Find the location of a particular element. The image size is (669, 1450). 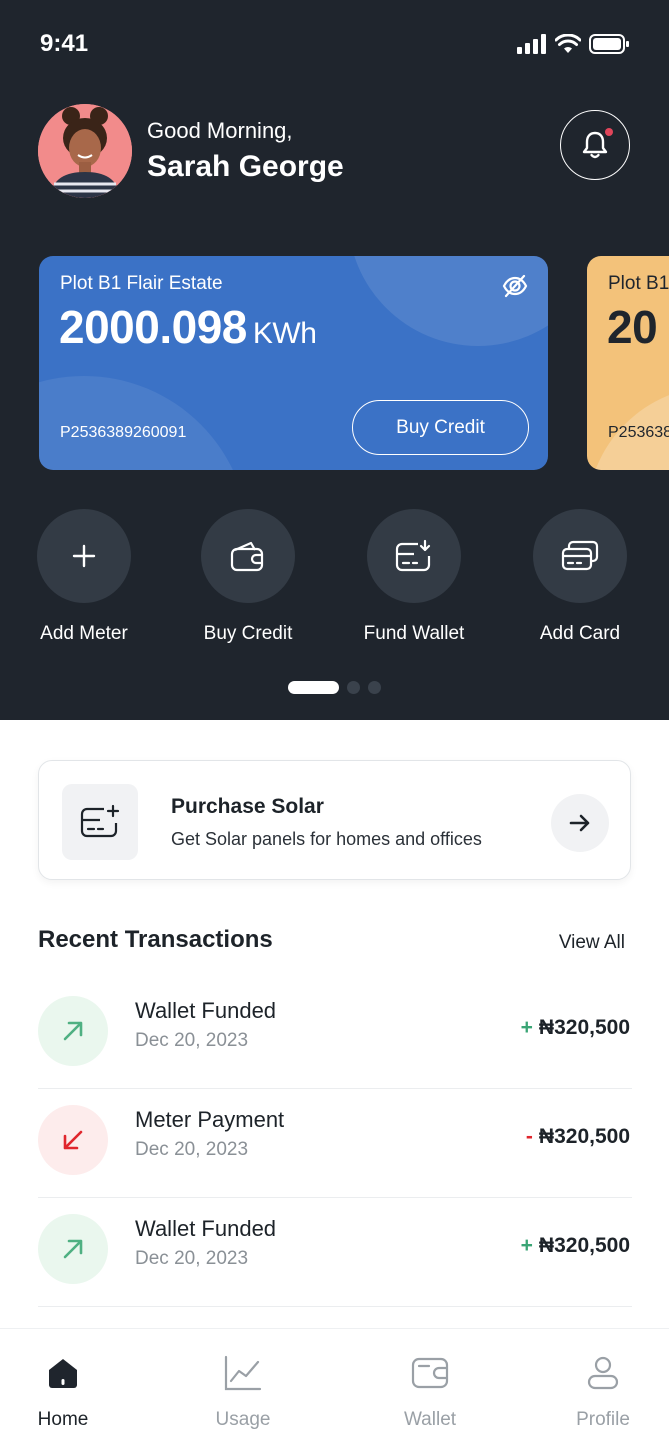

tab-label: Usage is located at coordinates (243, 1419).